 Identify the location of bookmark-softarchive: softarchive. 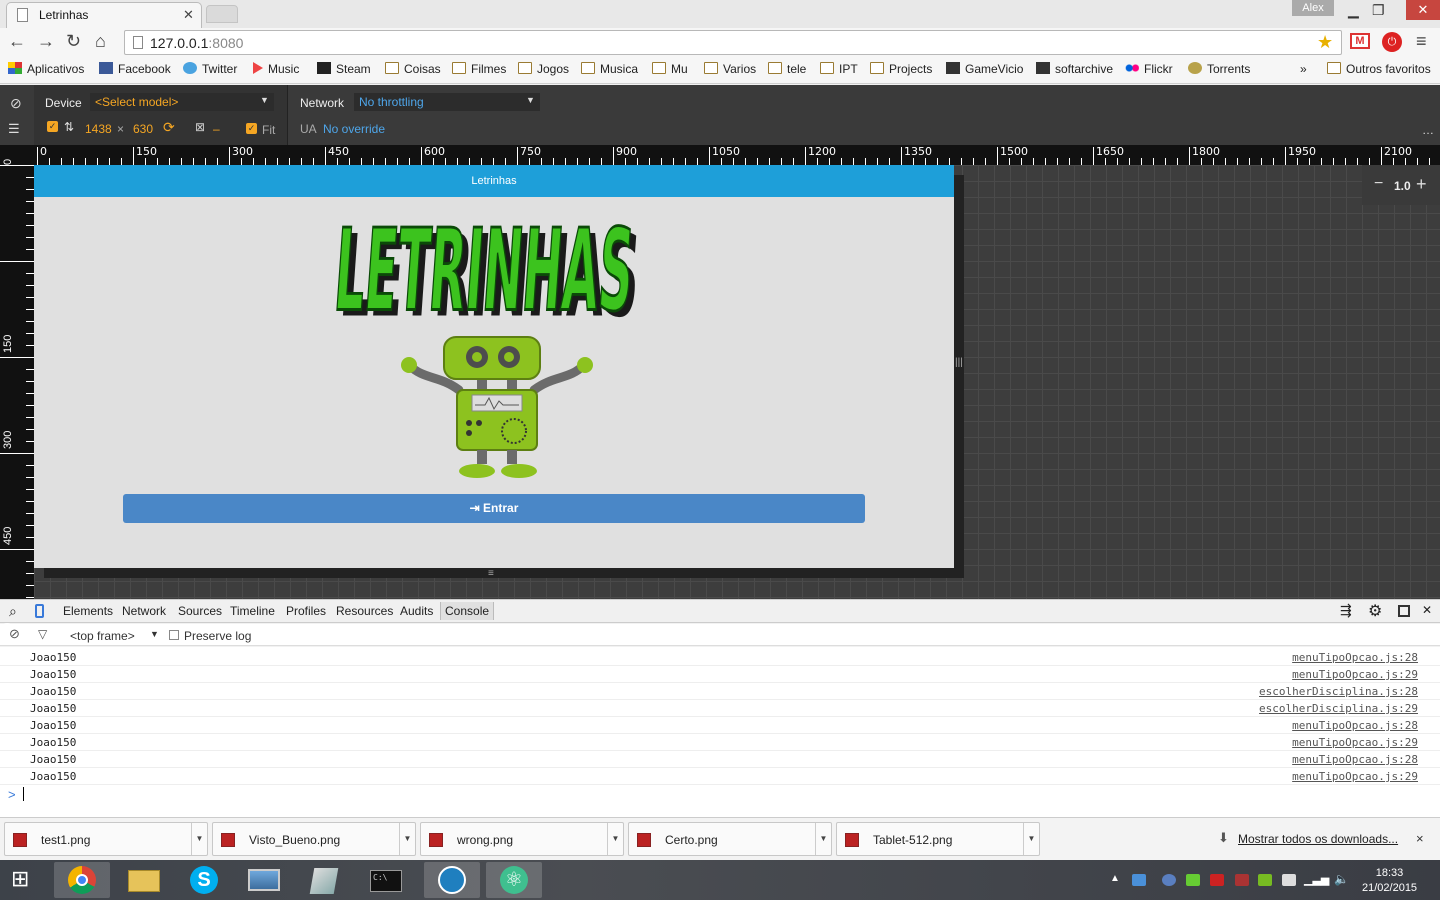
(1074, 69).